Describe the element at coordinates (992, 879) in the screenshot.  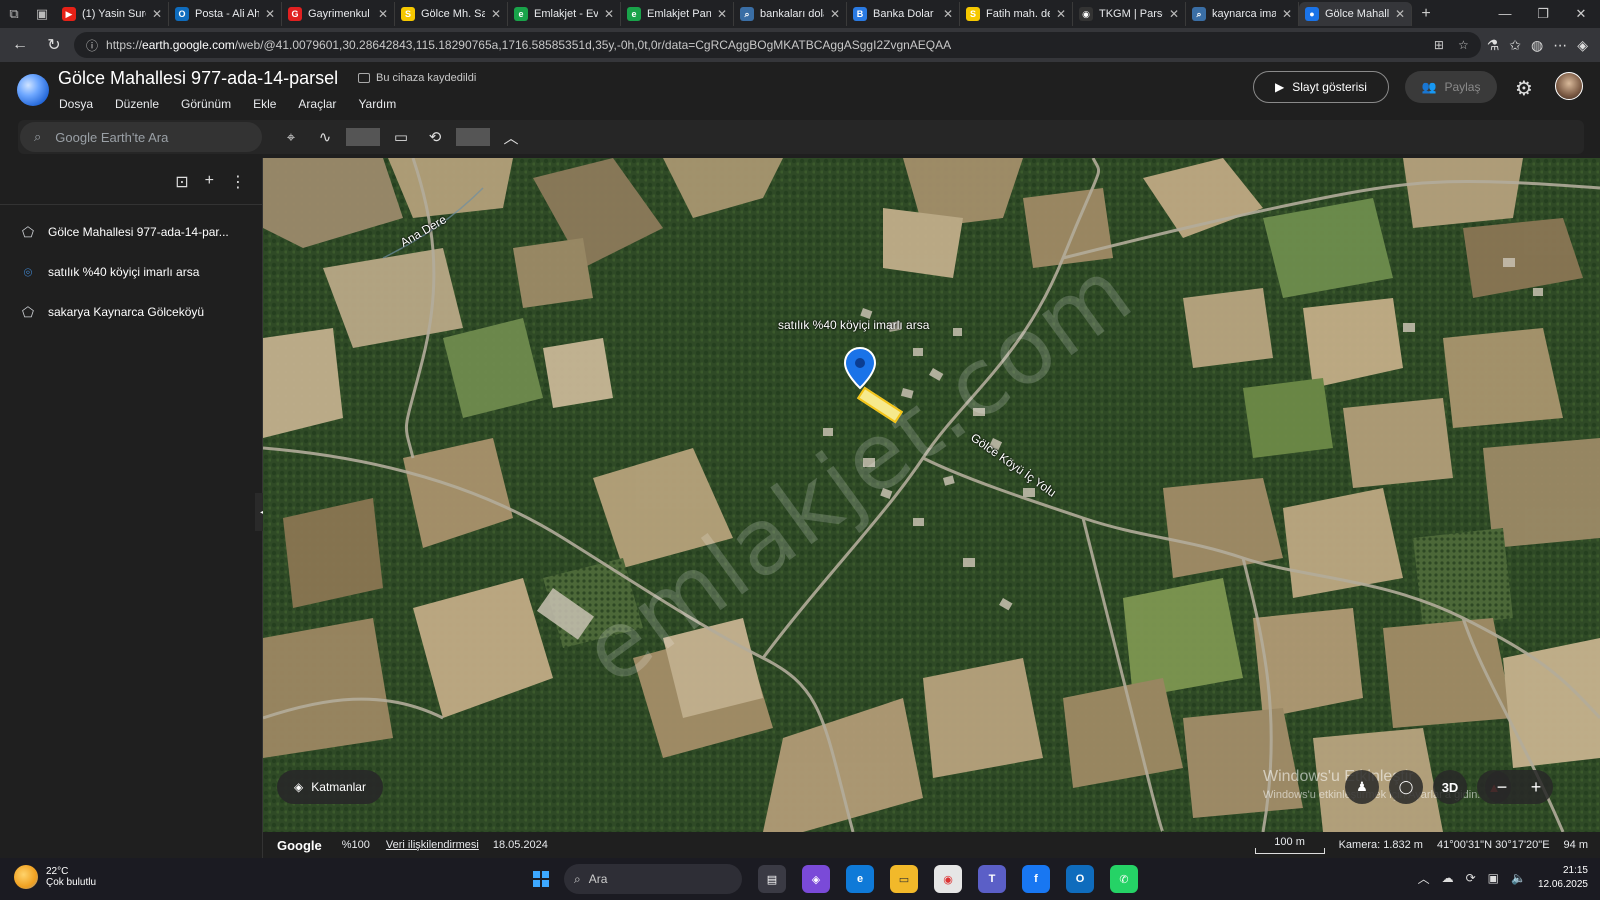
I see `teams-icon: T` at that location.